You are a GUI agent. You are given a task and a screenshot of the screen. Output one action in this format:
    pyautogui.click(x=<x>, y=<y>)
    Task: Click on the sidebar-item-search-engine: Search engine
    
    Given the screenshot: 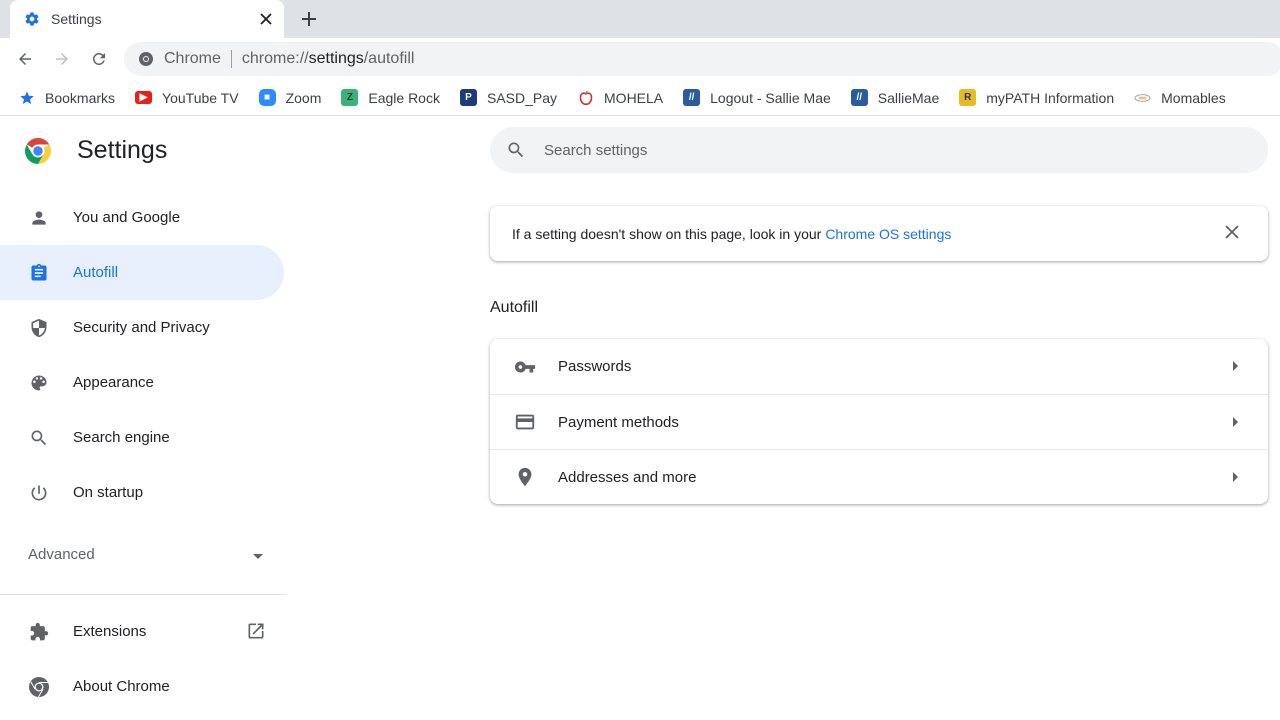 What is the action you would take?
    pyautogui.click(x=142, y=437)
    